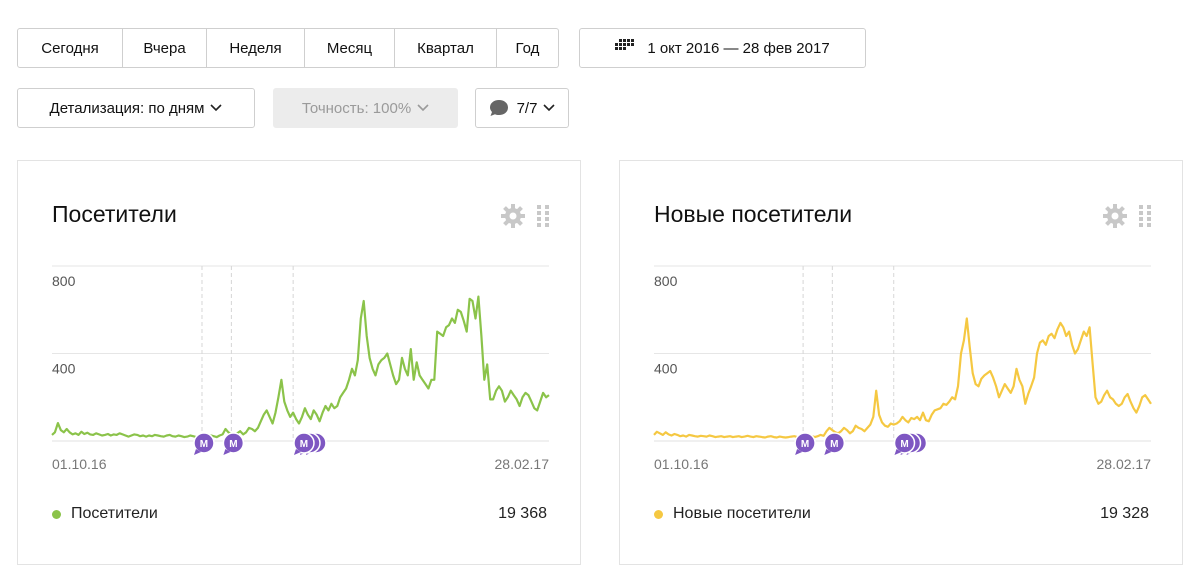 The image size is (1200, 583). What do you see at coordinates (742, 513) in the screenshot?
I see `legend-label: Новые посетители` at bounding box center [742, 513].